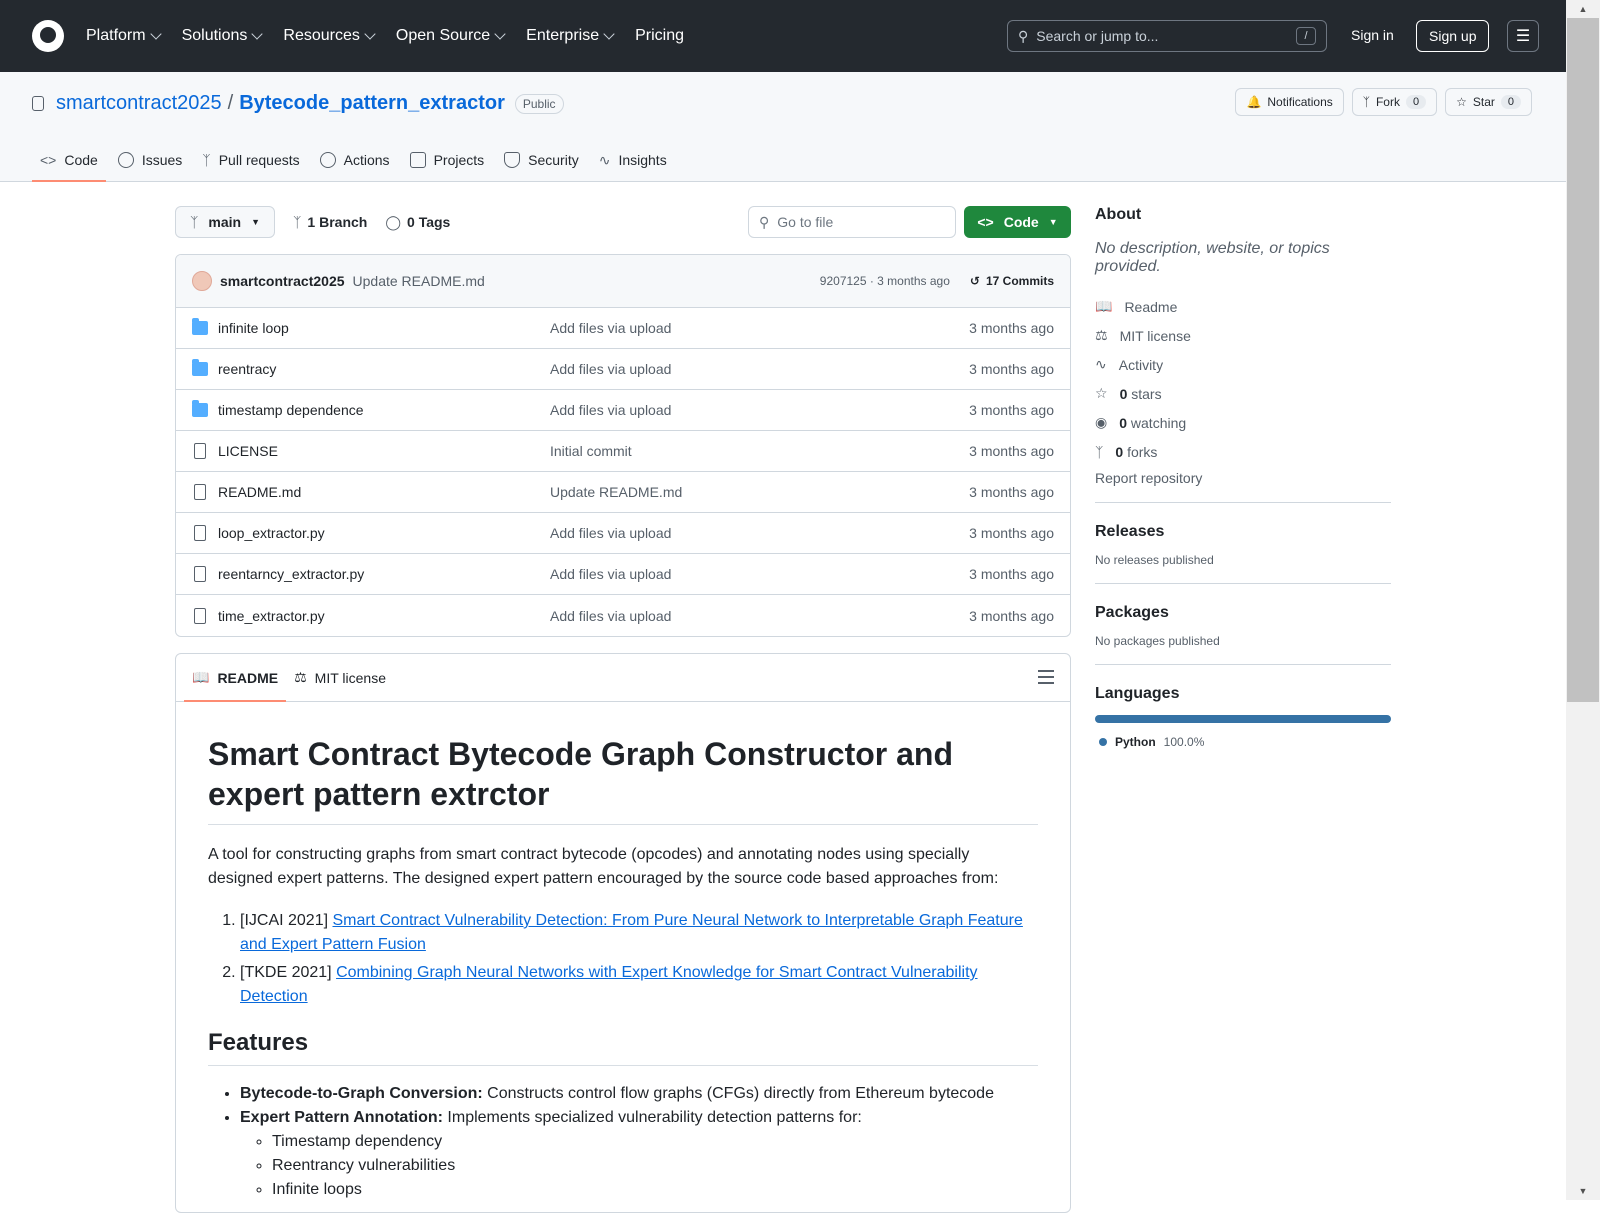 The width and height of the screenshot is (1600, 1213). What do you see at coordinates (616, 492) in the screenshot?
I see `file-commit-message-link: Update README.md` at bounding box center [616, 492].